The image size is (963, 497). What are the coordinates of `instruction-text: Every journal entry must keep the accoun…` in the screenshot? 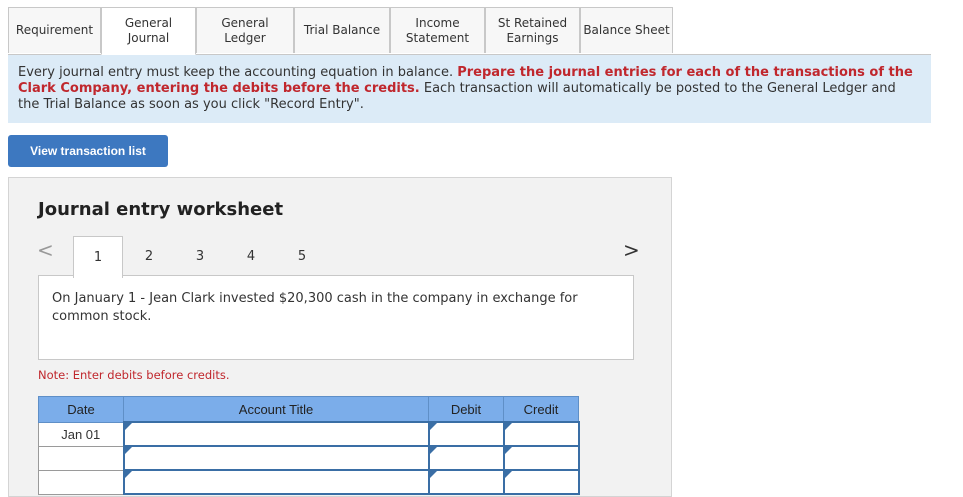 It's located at (238, 72).